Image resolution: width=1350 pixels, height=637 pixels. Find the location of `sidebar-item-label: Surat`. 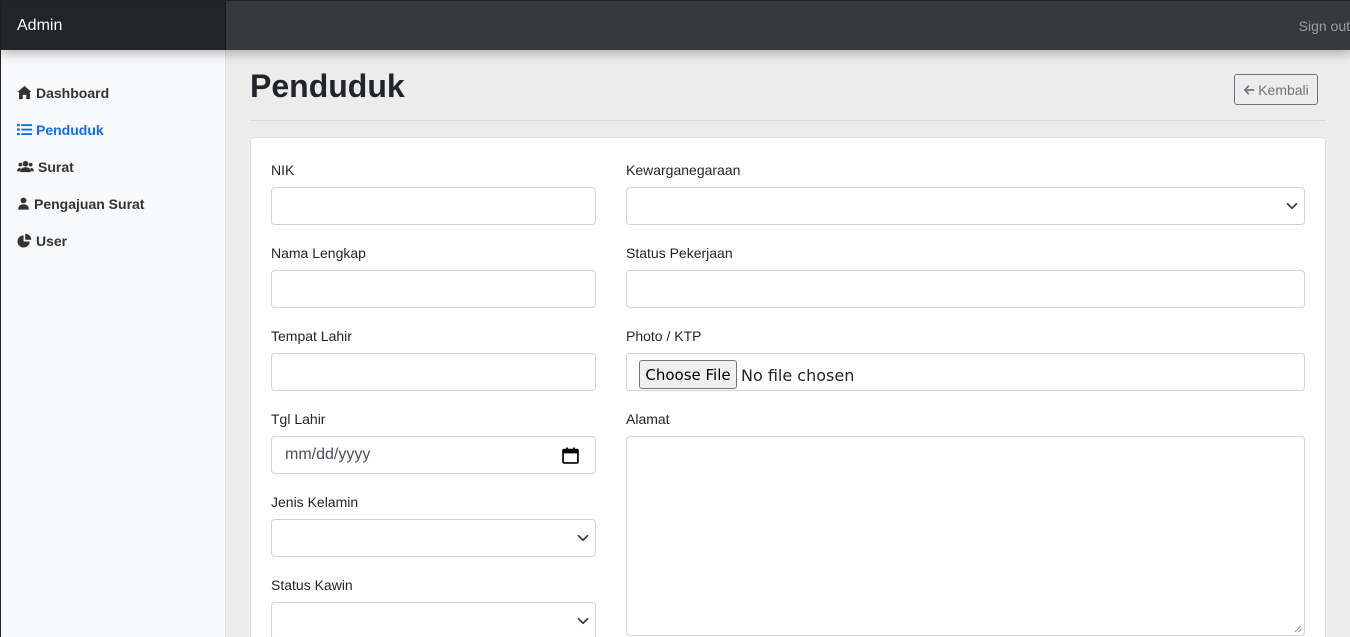

sidebar-item-label: Surat is located at coordinates (56, 166).